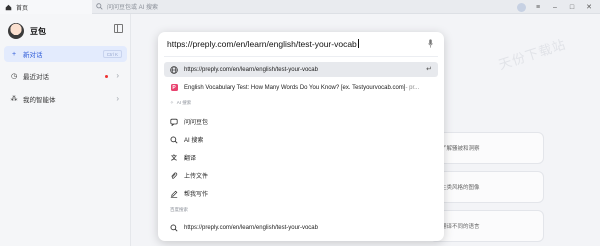  What do you see at coordinates (196, 177) in the screenshot?
I see `action-label: 上传文件` at bounding box center [196, 177].